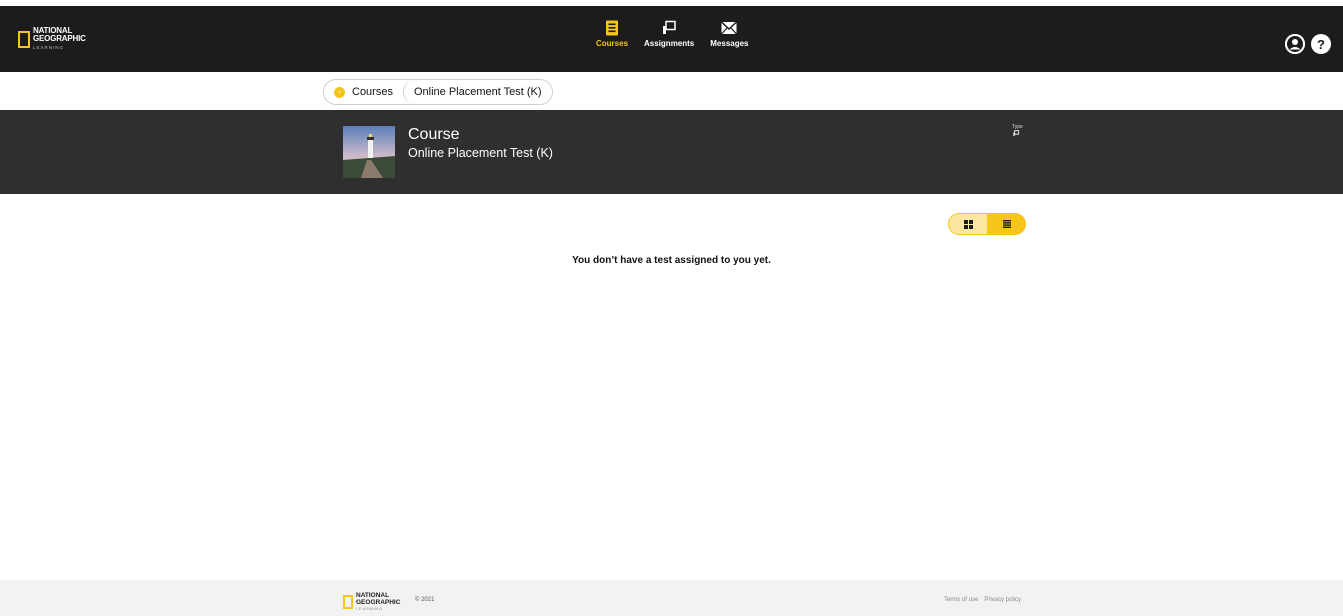 The image size is (1343, 616). I want to click on logo-line-3: LEARNING, so click(49, 47).